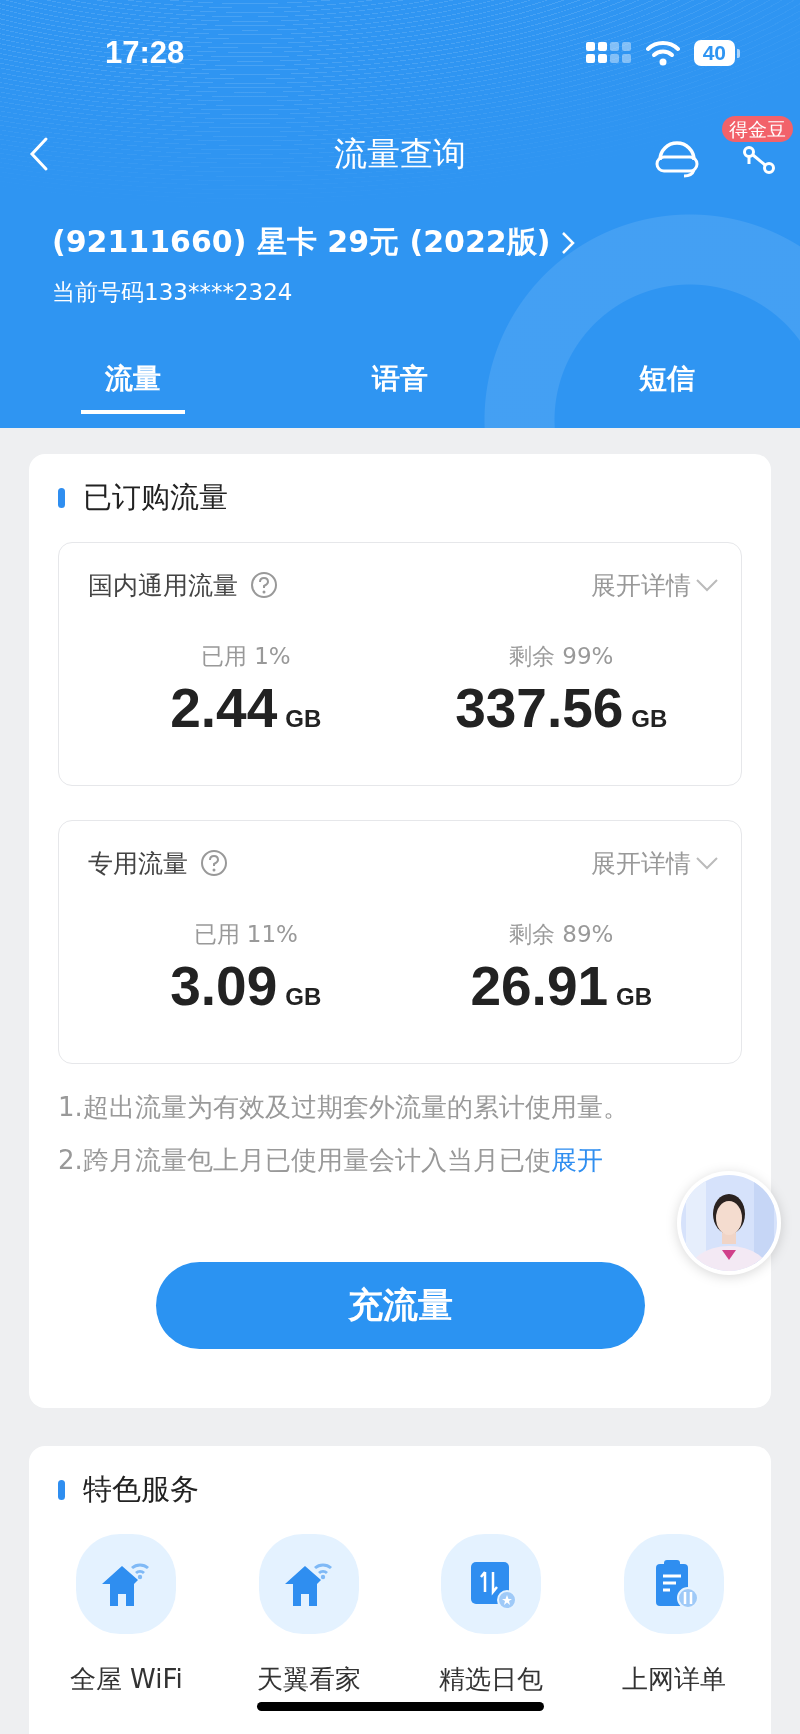  What do you see at coordinates (673, 1615) in the screenshot?
I see `service-item: 上网详单` at bounding box center [673, 1615].